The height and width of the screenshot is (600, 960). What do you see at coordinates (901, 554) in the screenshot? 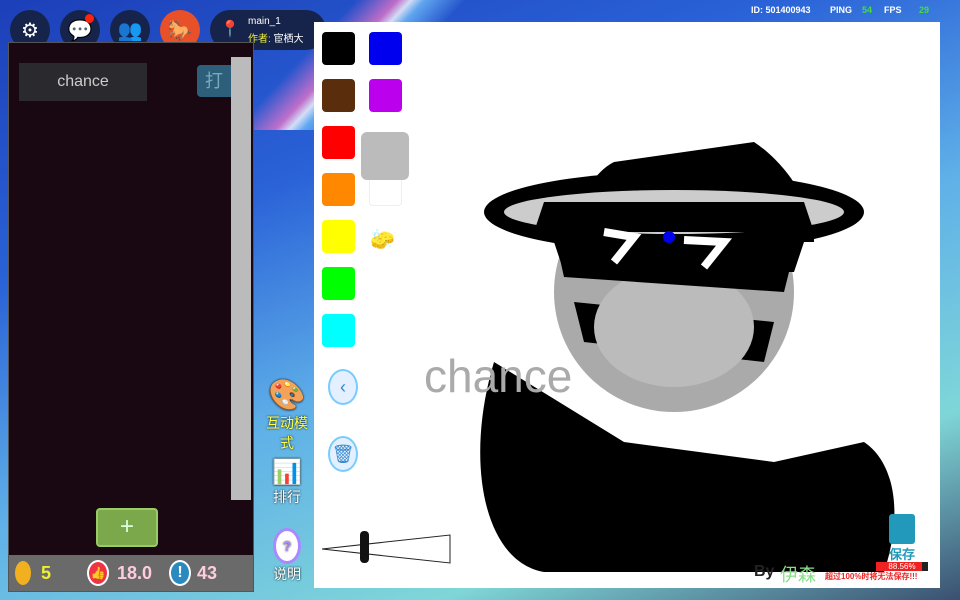
I see `save-label: 保存` at bounding box center [901, 554].